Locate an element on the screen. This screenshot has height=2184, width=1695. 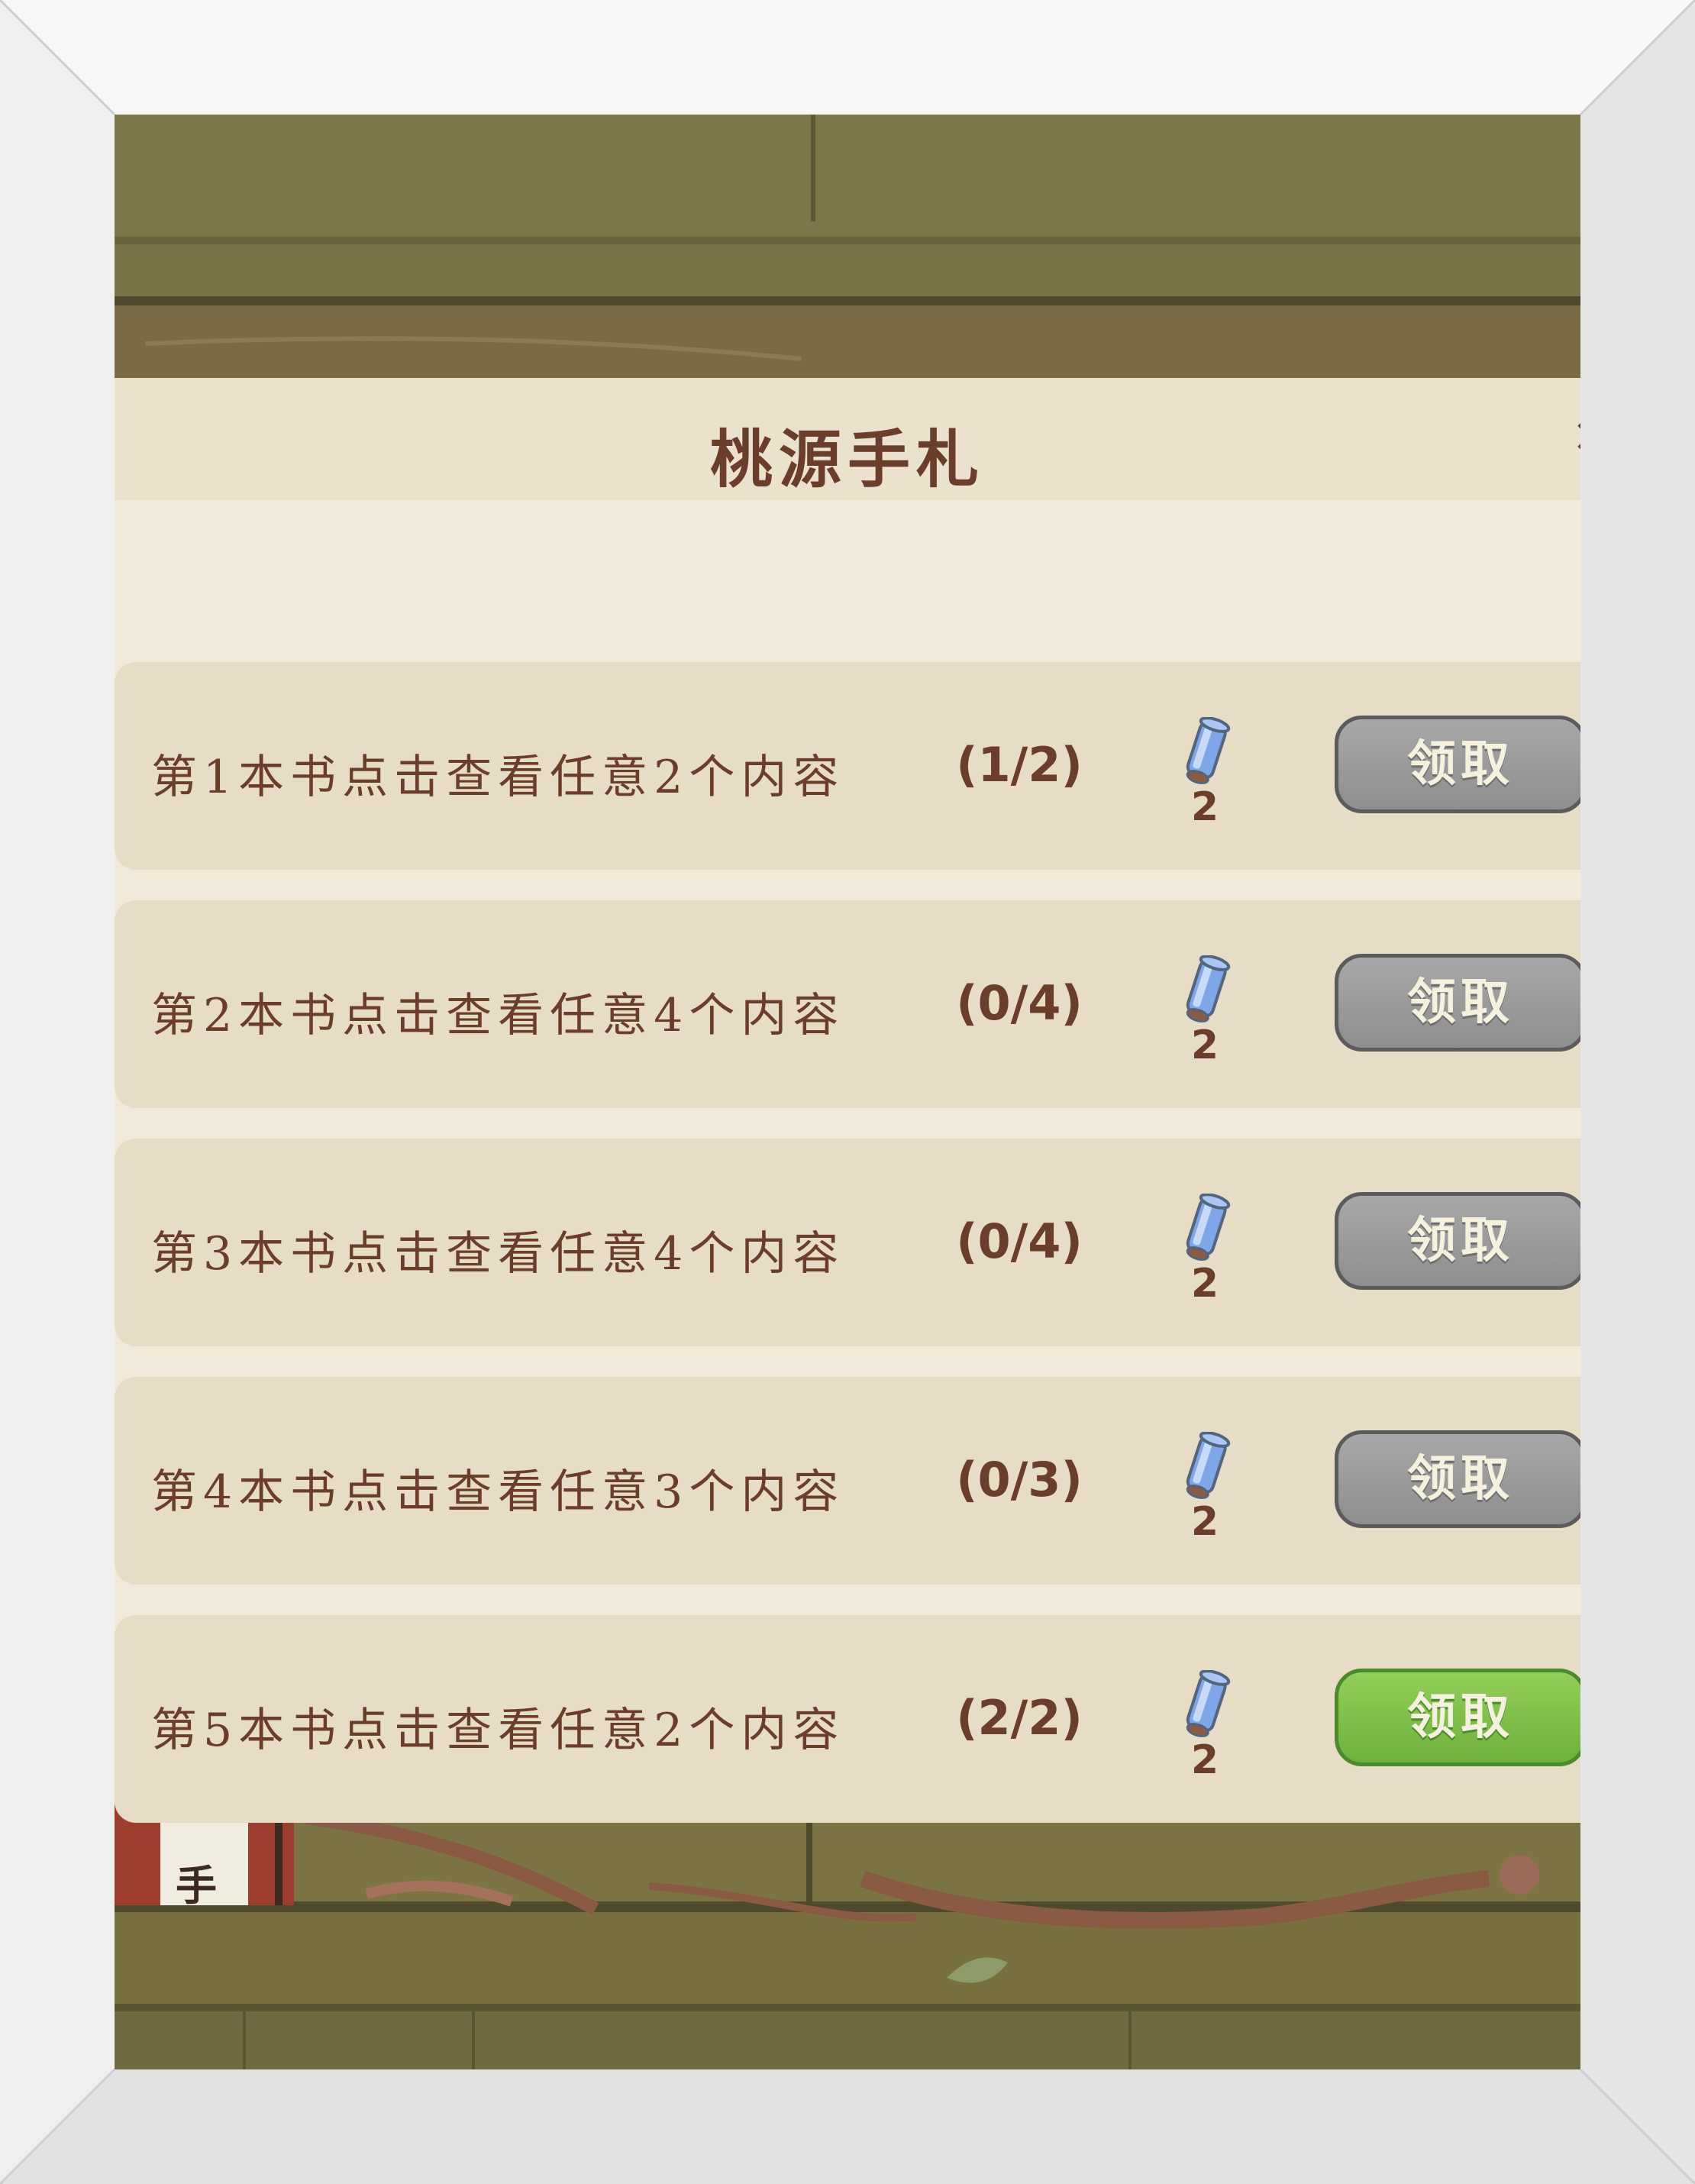
task-description: 第1本书点击查看任意2个内容 is located at coordinates (498, 777).